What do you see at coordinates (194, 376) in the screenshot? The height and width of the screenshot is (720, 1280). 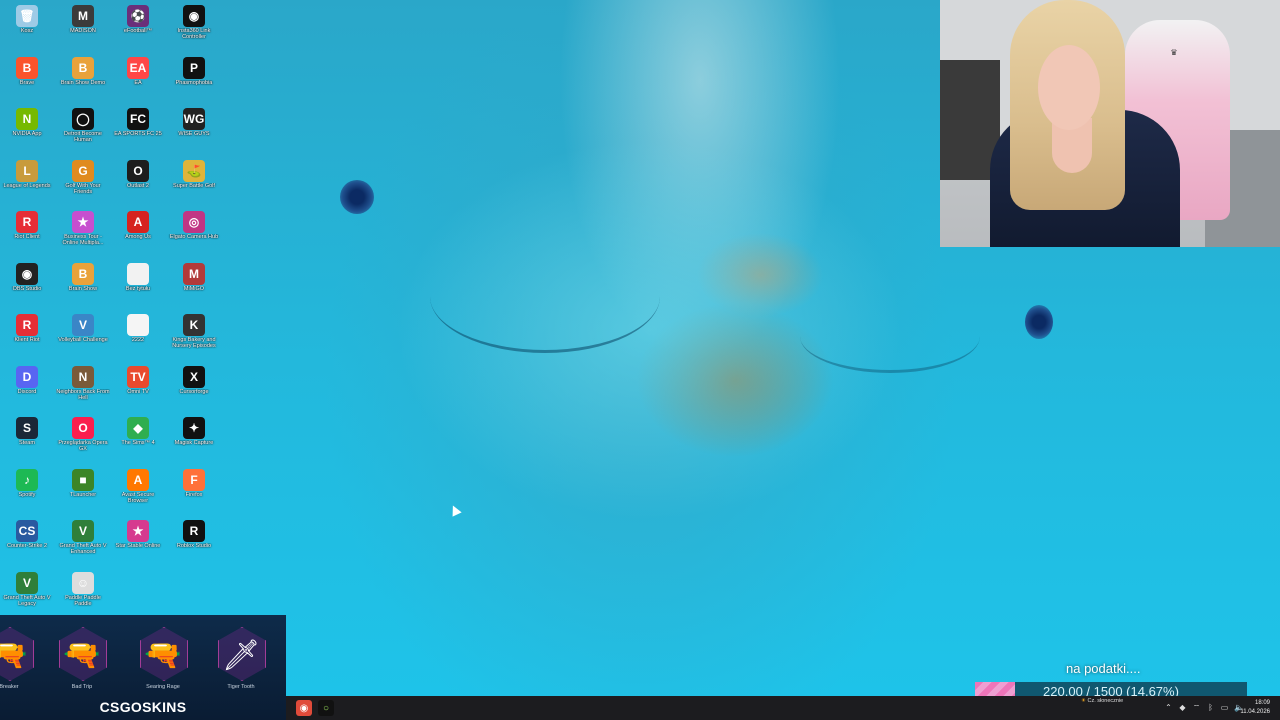 I see `cursorforge-icon: X` at bounding box center [194, 376].